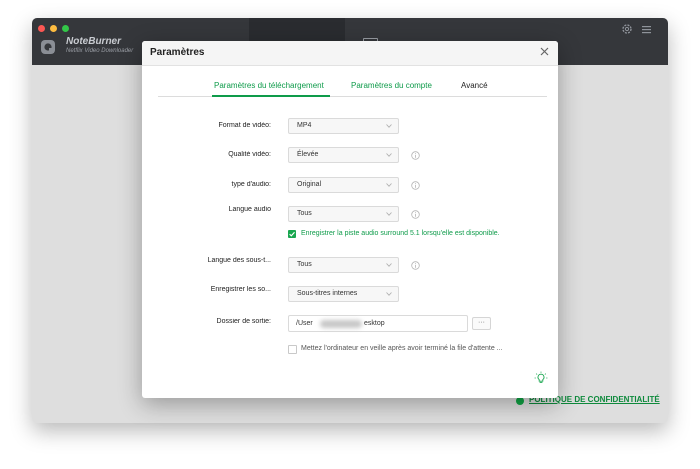 The image size is (700, 469). Describe the element at coordinates (244, 125) in the screenshot. I see `video-format-label: Format de vidéo:` at that location.